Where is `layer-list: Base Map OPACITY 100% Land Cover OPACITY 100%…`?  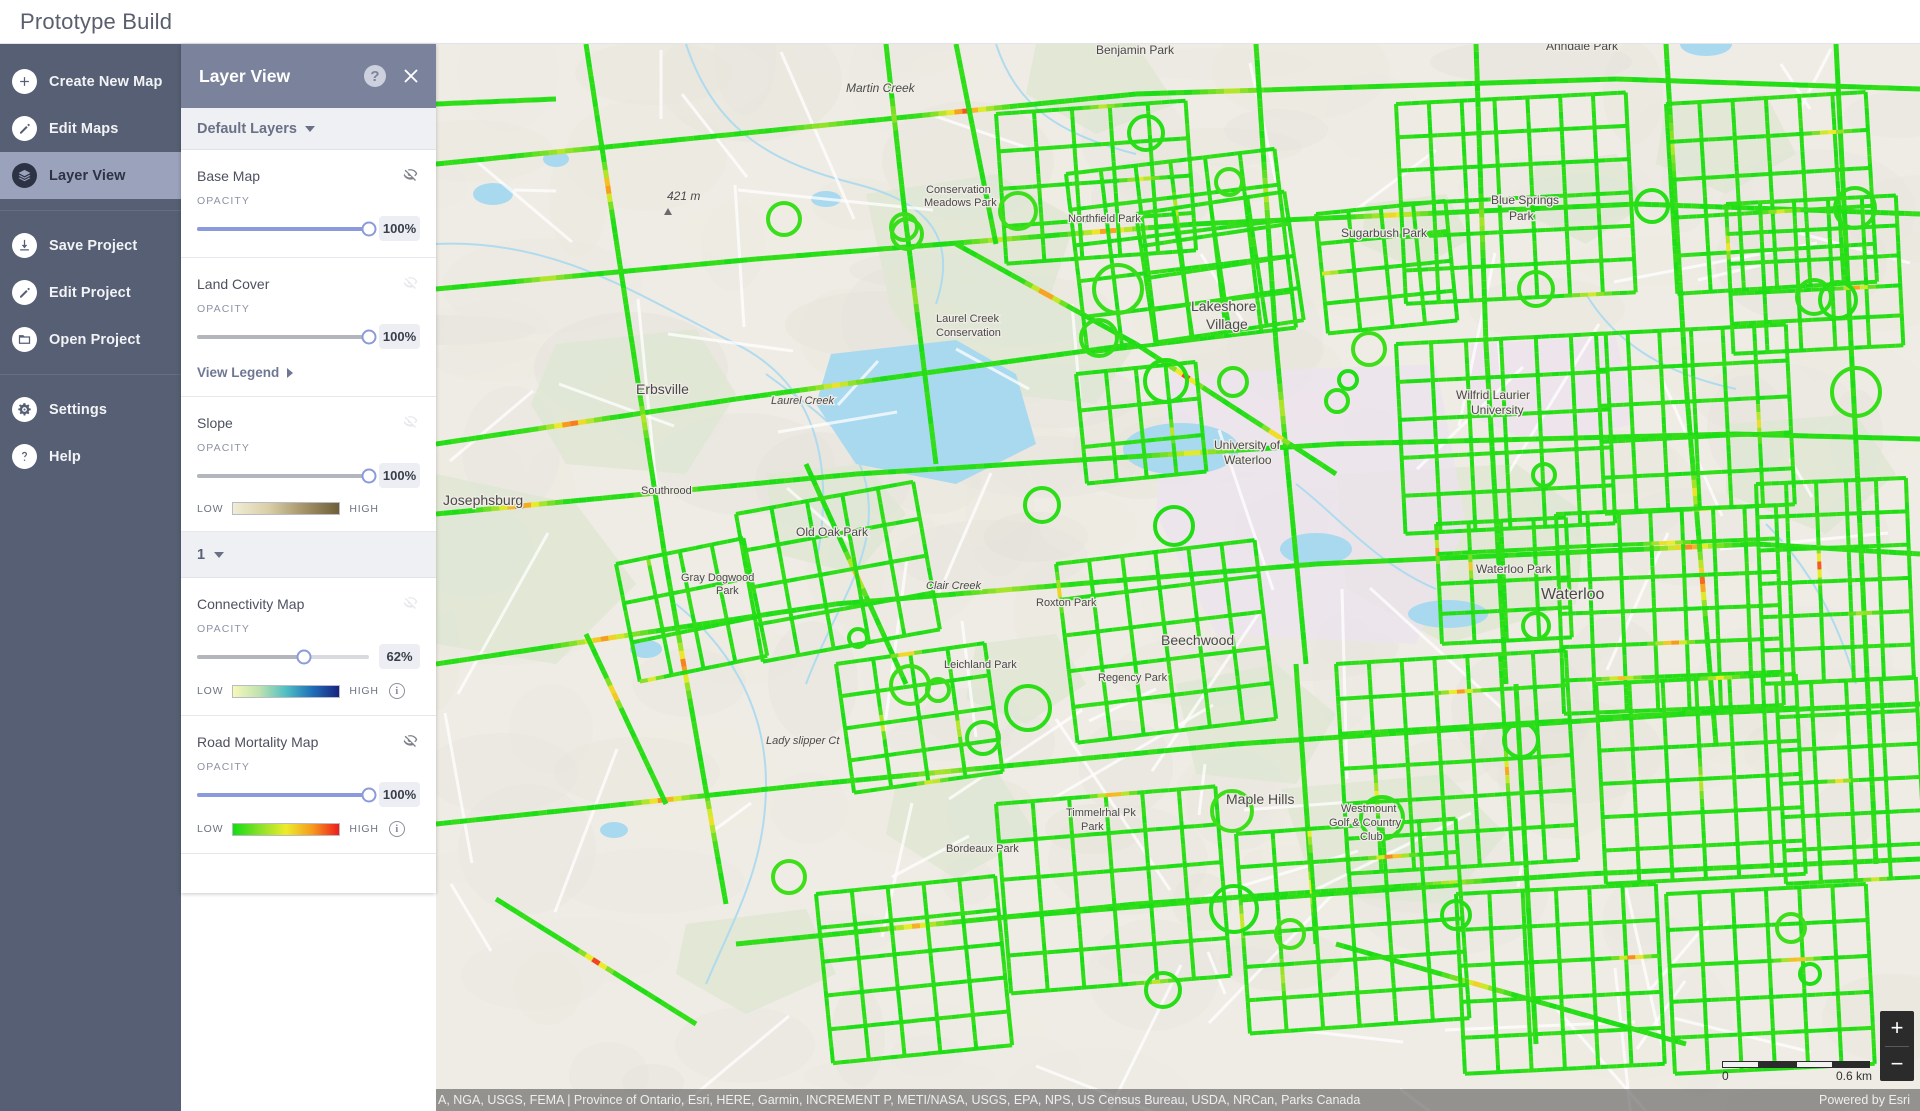 layer-list: Base Map OPACITY 100% Land Cover OPACITY 100%… is located at coordinates (308, 521).